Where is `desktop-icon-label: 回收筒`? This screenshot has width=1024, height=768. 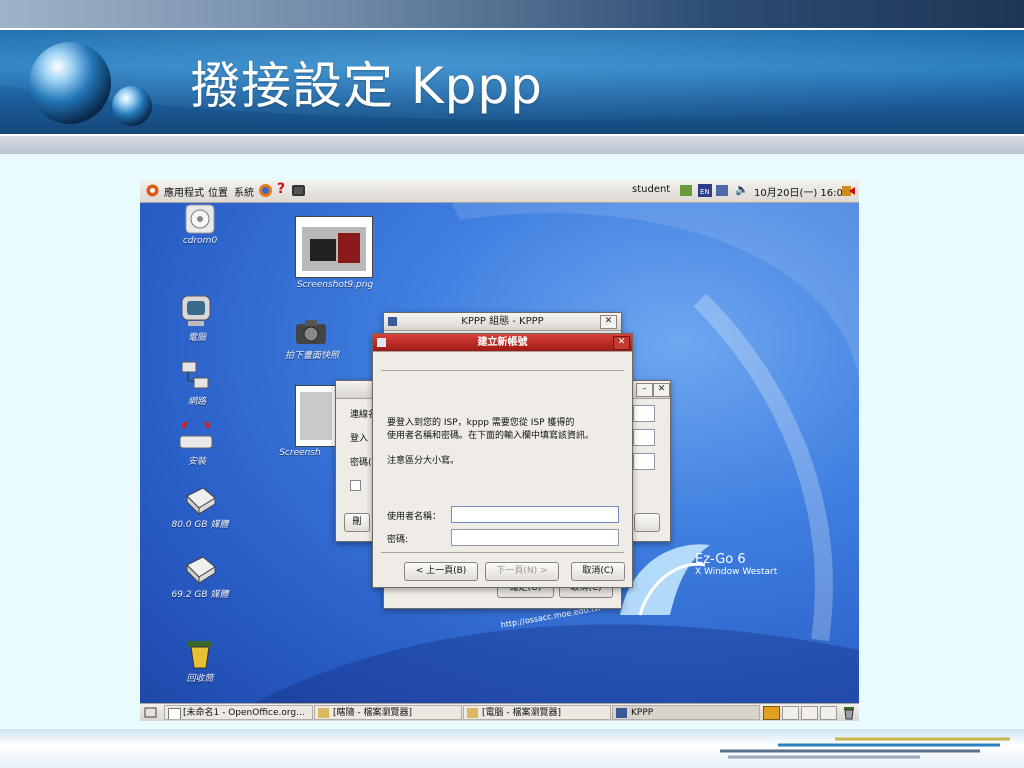 desktop-icon-label: 回收筒 is located at coordinates (200, 679).